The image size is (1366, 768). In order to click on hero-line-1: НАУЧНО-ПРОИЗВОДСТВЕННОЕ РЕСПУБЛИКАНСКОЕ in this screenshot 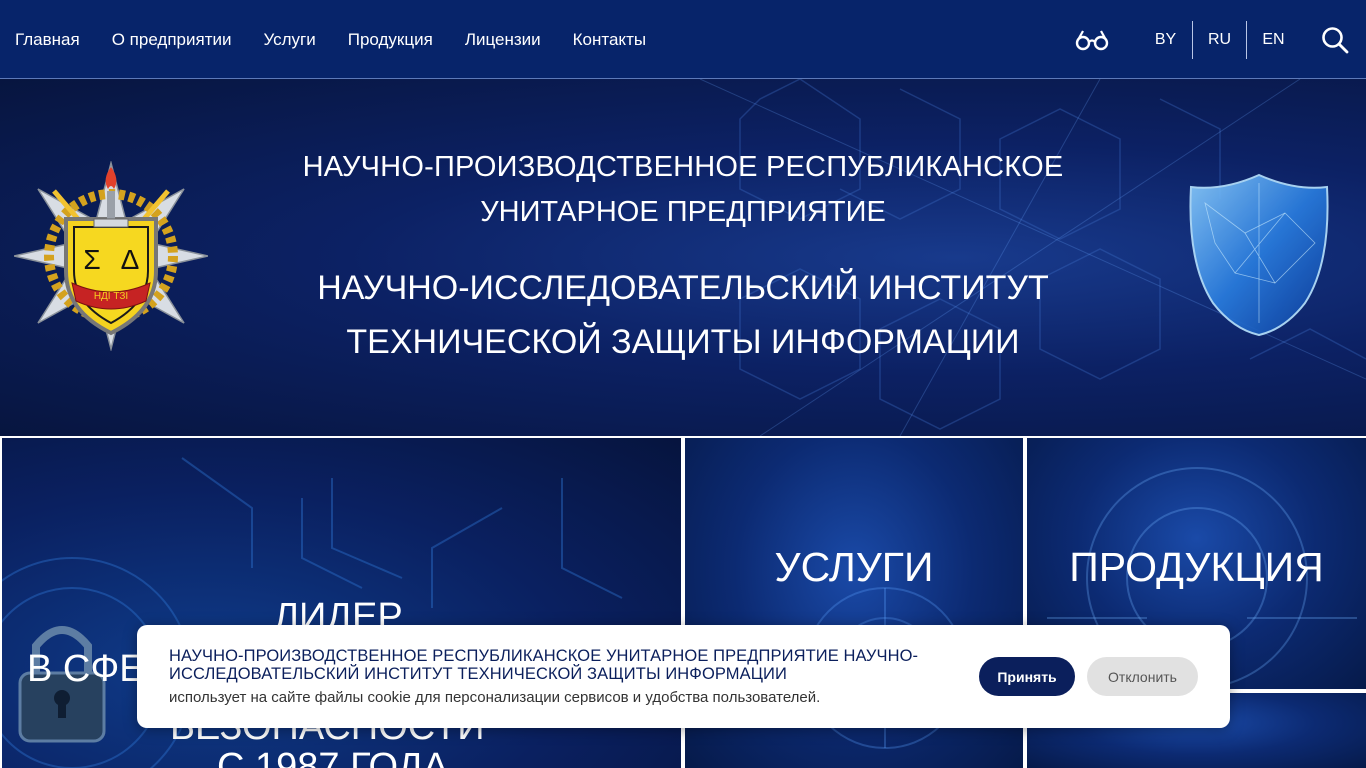, I will do `click(683, 167)`.